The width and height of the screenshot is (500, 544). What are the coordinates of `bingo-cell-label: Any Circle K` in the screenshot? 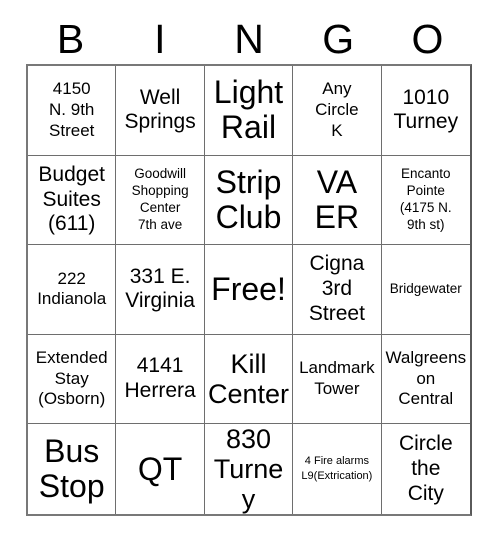 It's located at (337, 109).